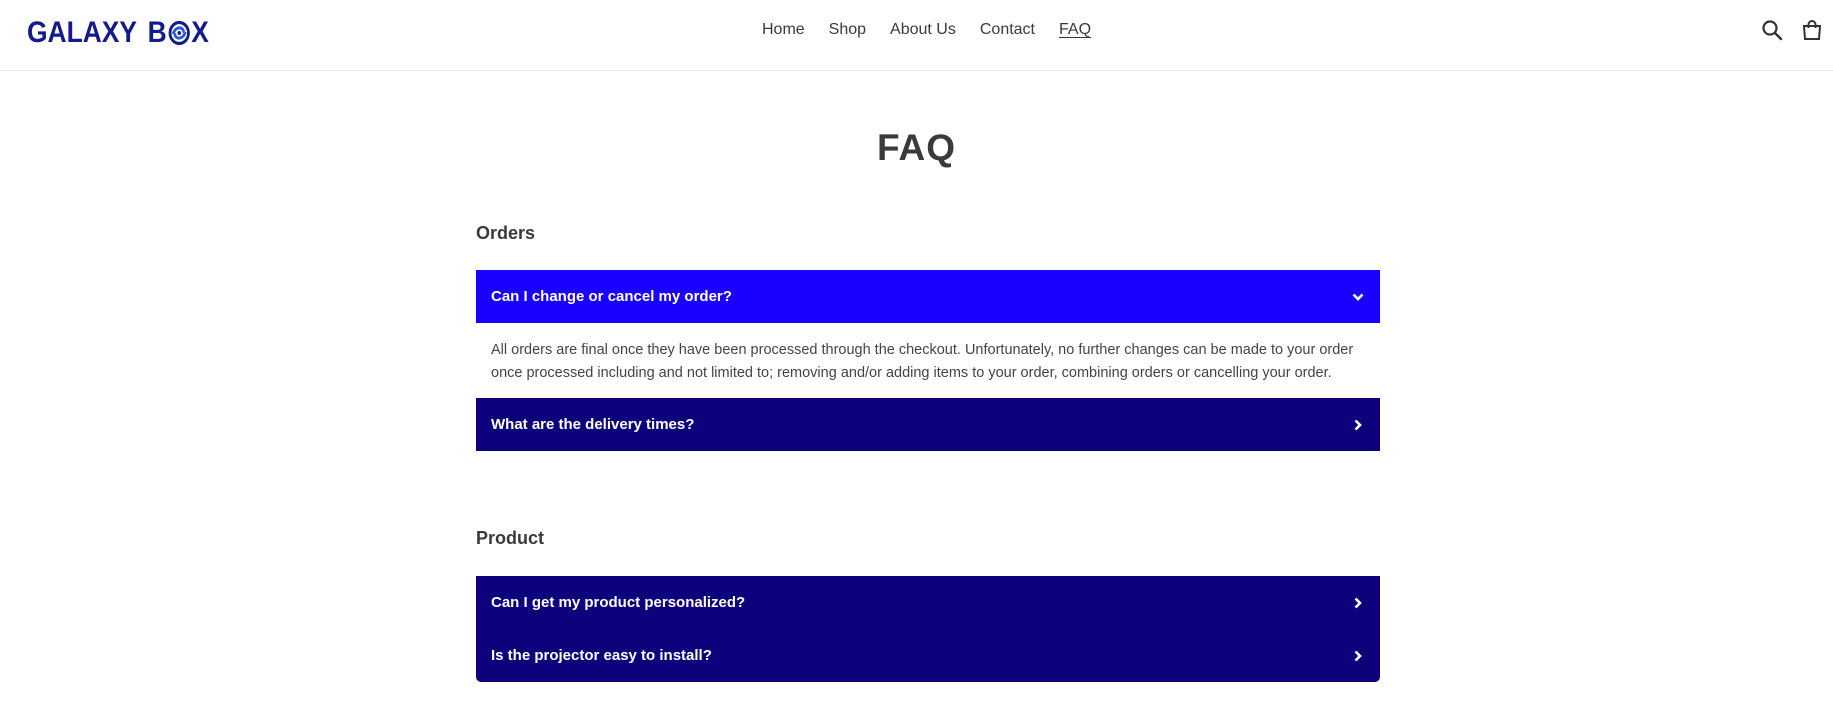 The image size is (1833, 720). Describe the element at coordinates (783, 30) in the screenshot. I see `nav-home: Home` at that location.